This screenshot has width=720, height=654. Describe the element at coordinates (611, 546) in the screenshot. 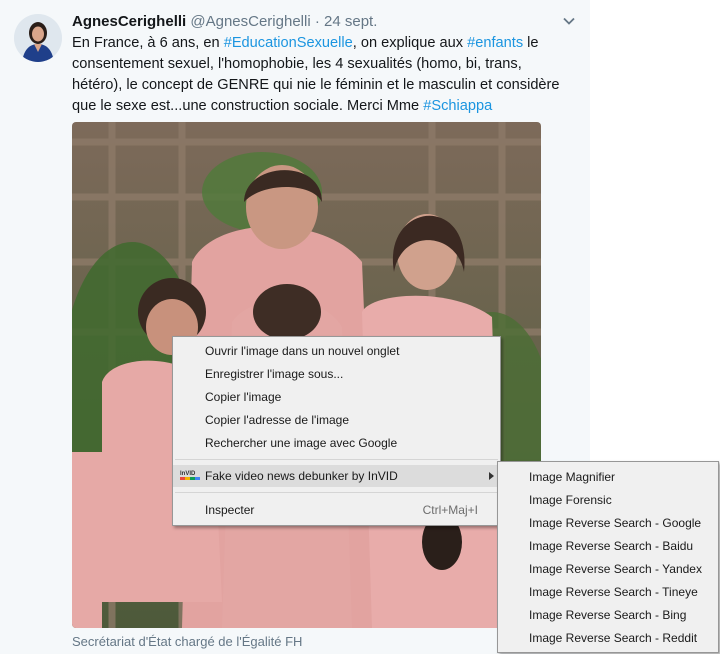

I see `submenu-item-label: Image Reverse Search - Baidu` at that location.